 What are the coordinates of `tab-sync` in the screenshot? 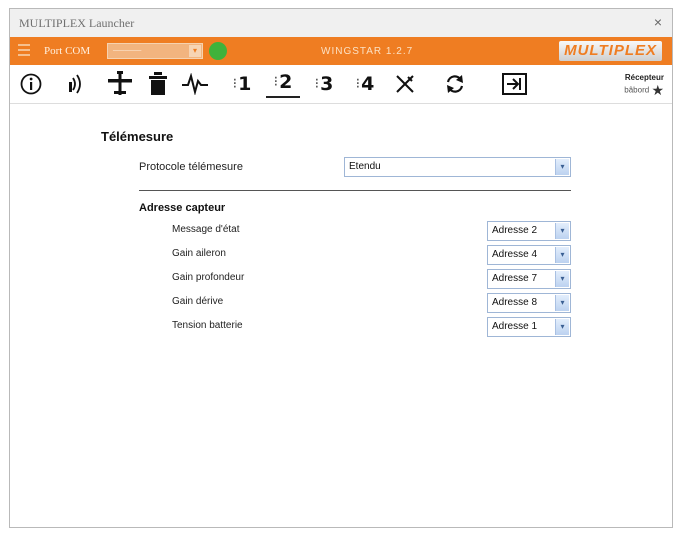 It's located at (455, 84).